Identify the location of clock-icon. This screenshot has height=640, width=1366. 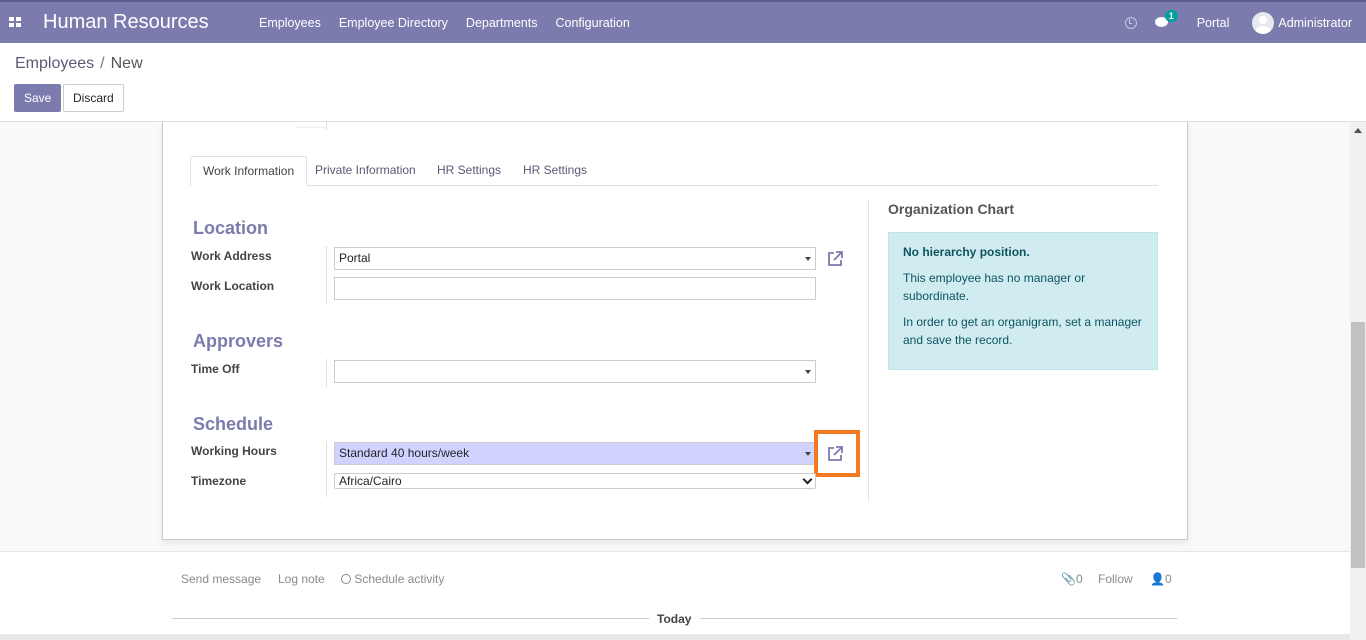
(346, 579).